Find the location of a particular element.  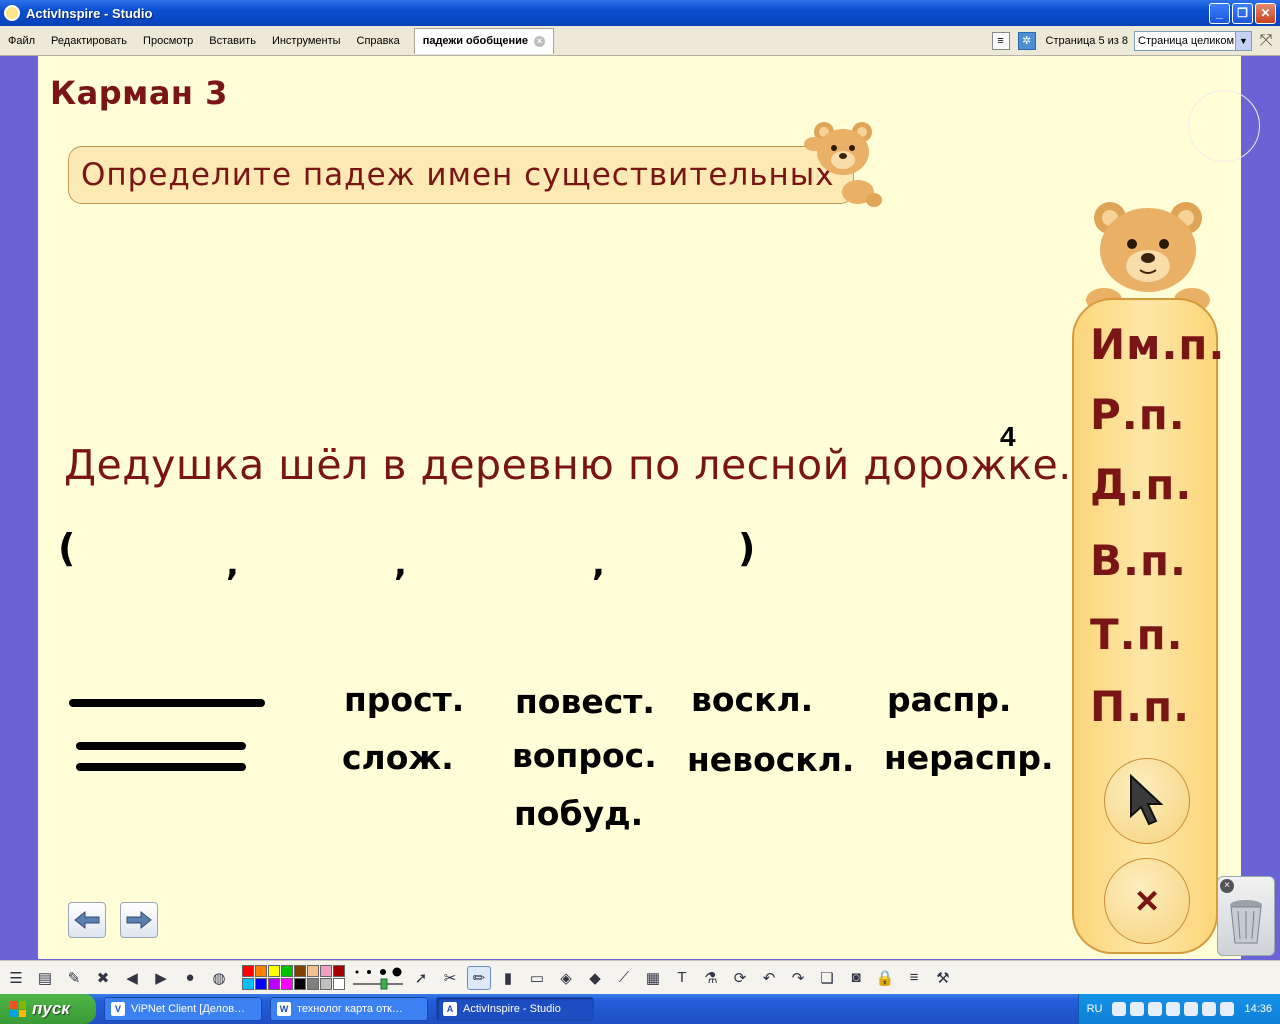

word-pobud: побуд. is located at coordinates (578, 813).